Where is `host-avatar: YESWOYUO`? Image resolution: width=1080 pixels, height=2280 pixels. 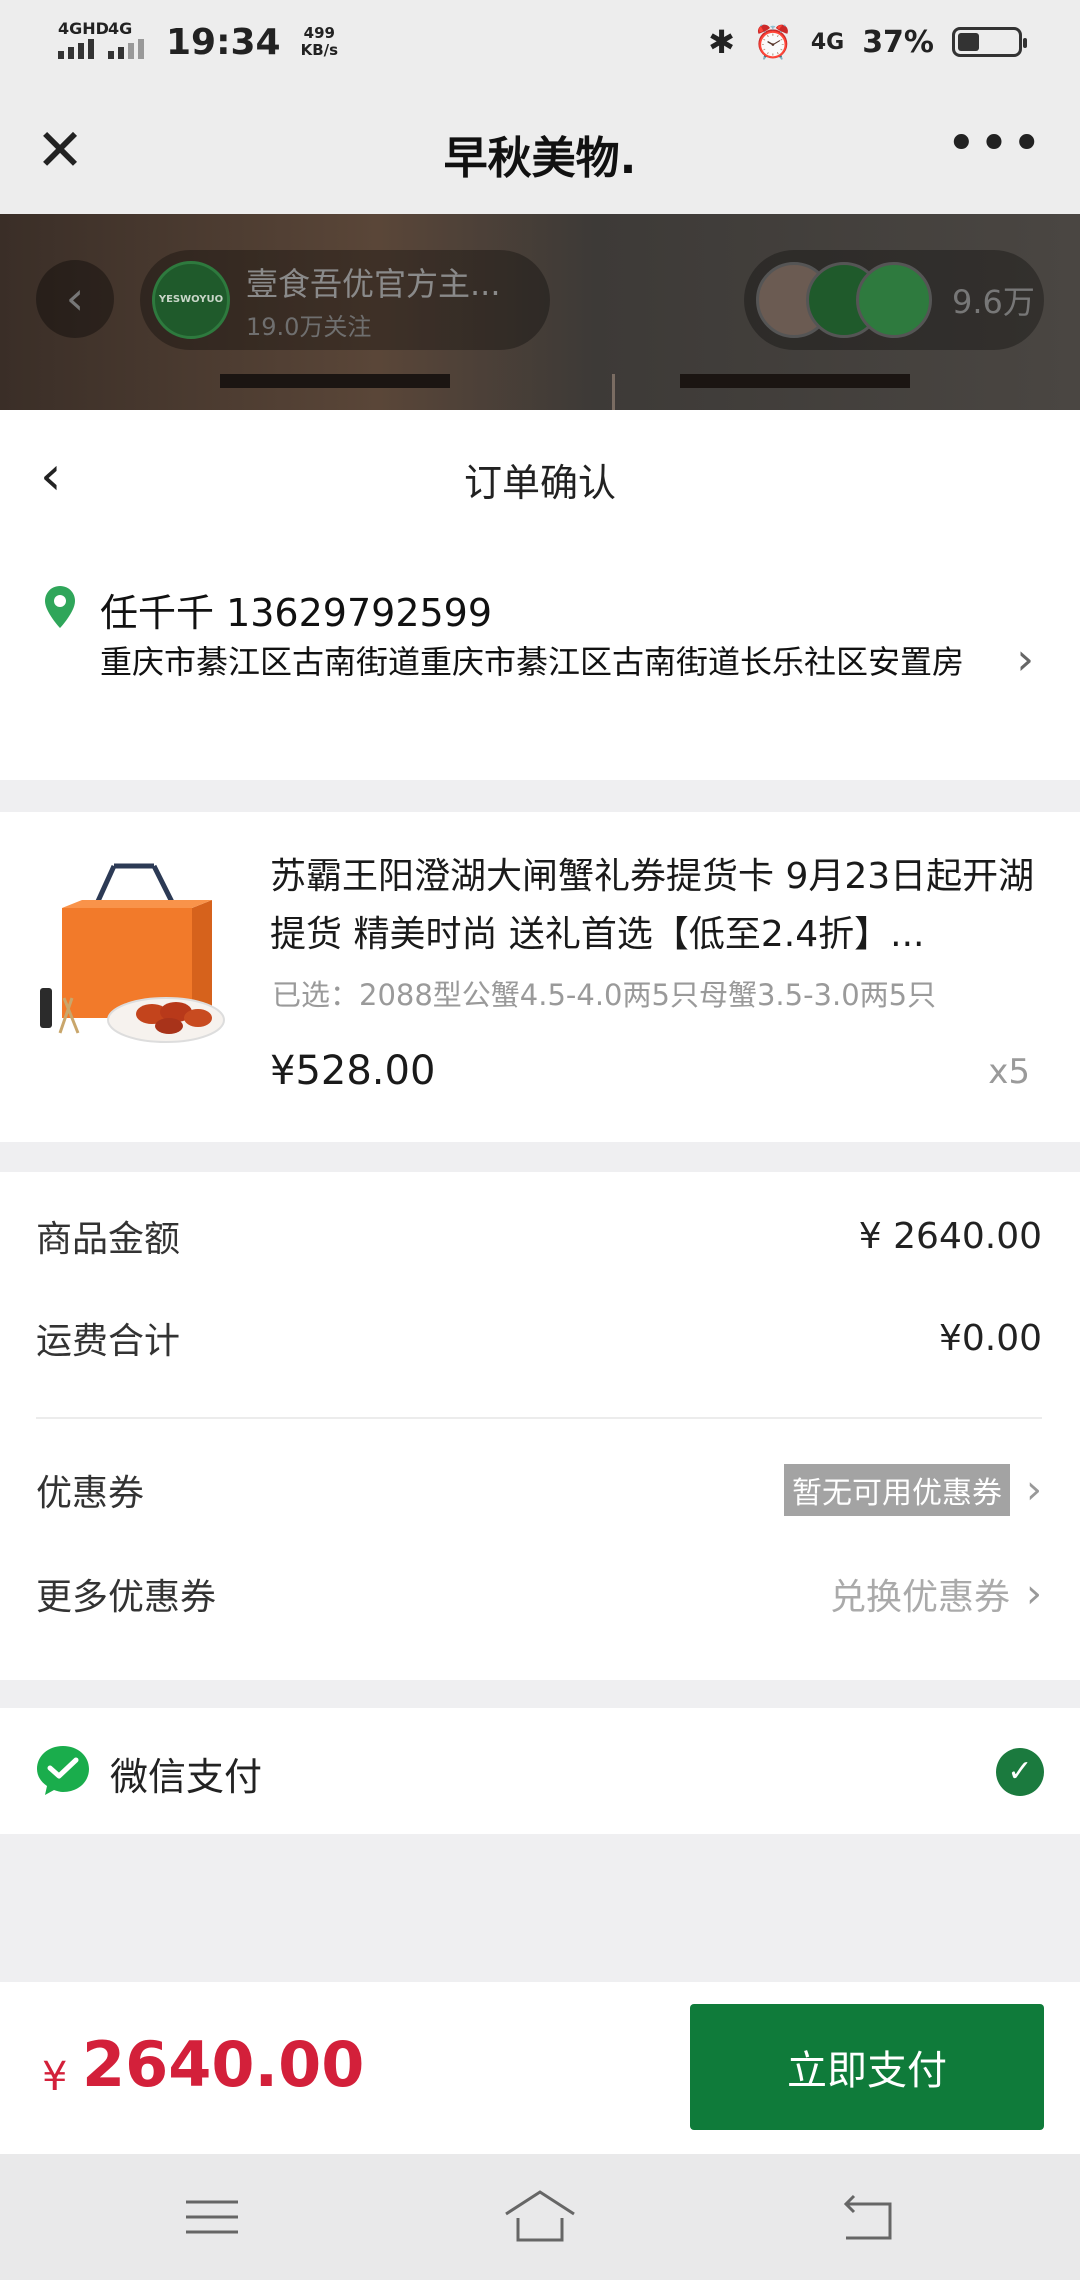 host-avatar: YESWOYUO is located at coordinates (191, 300).